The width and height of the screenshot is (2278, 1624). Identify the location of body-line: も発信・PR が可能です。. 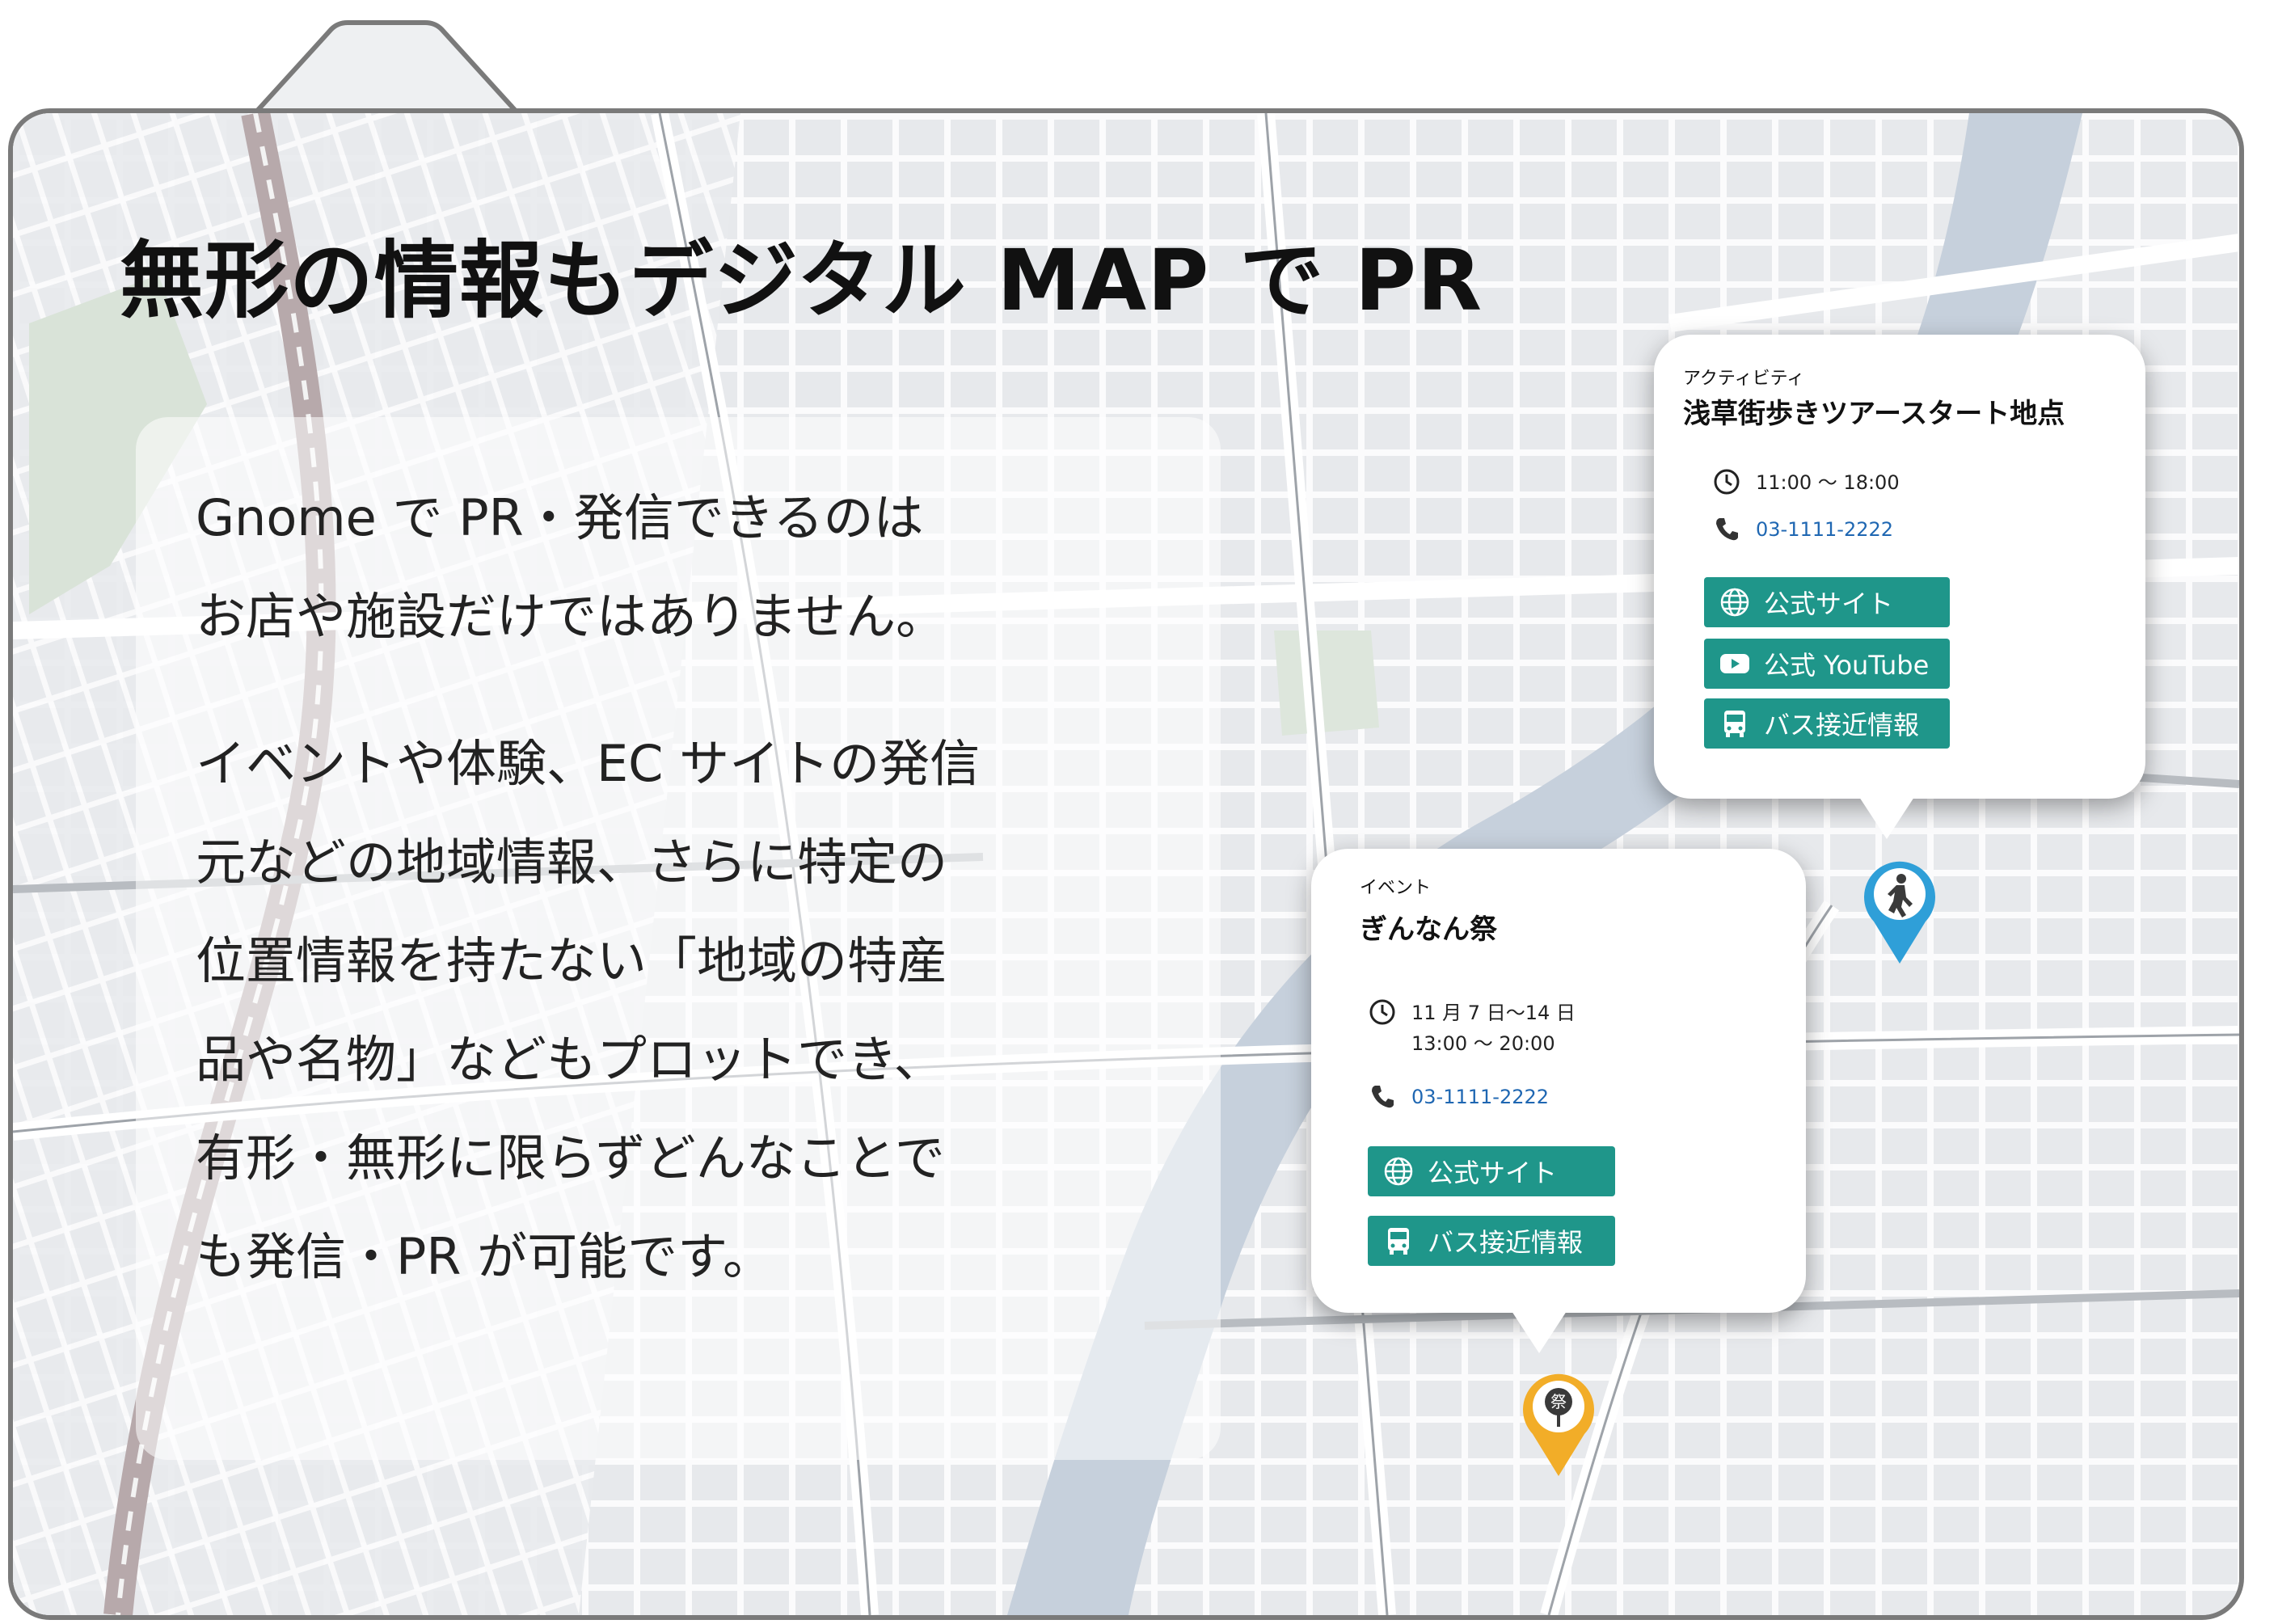
(484, 1256).